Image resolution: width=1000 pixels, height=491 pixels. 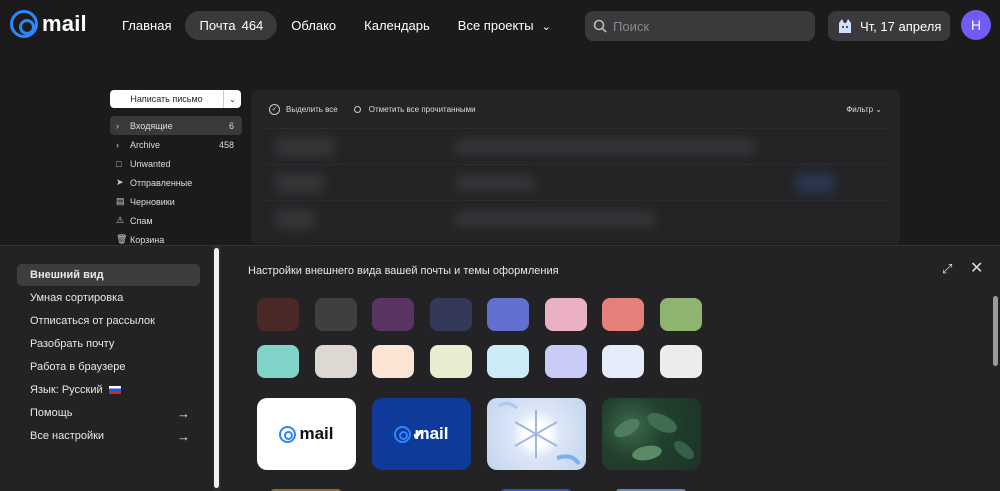 I want to click on folder-icon: □, so click(x=119, y=163).